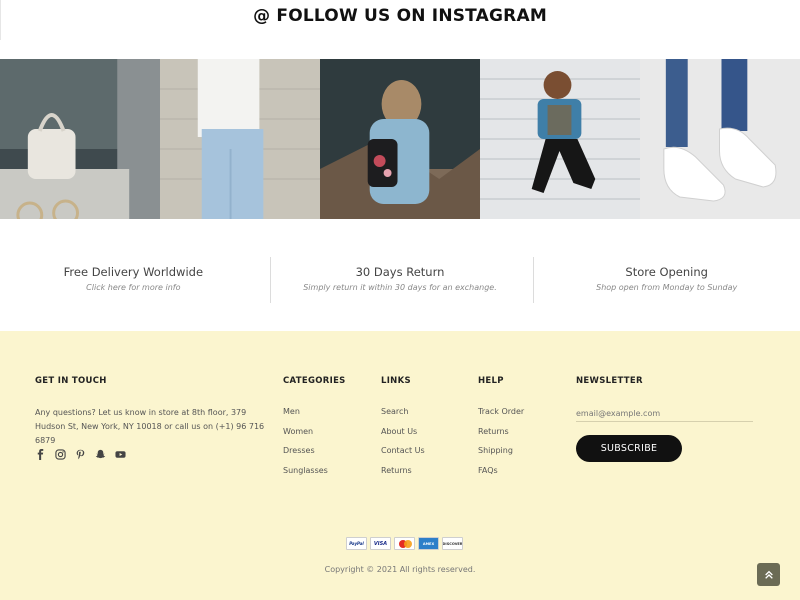 Image resolution: width=800 pixels, height=600 pixels. Describe the element at coordinates (40, 454) in the screenshot. I see `facebook-icon` at that location.